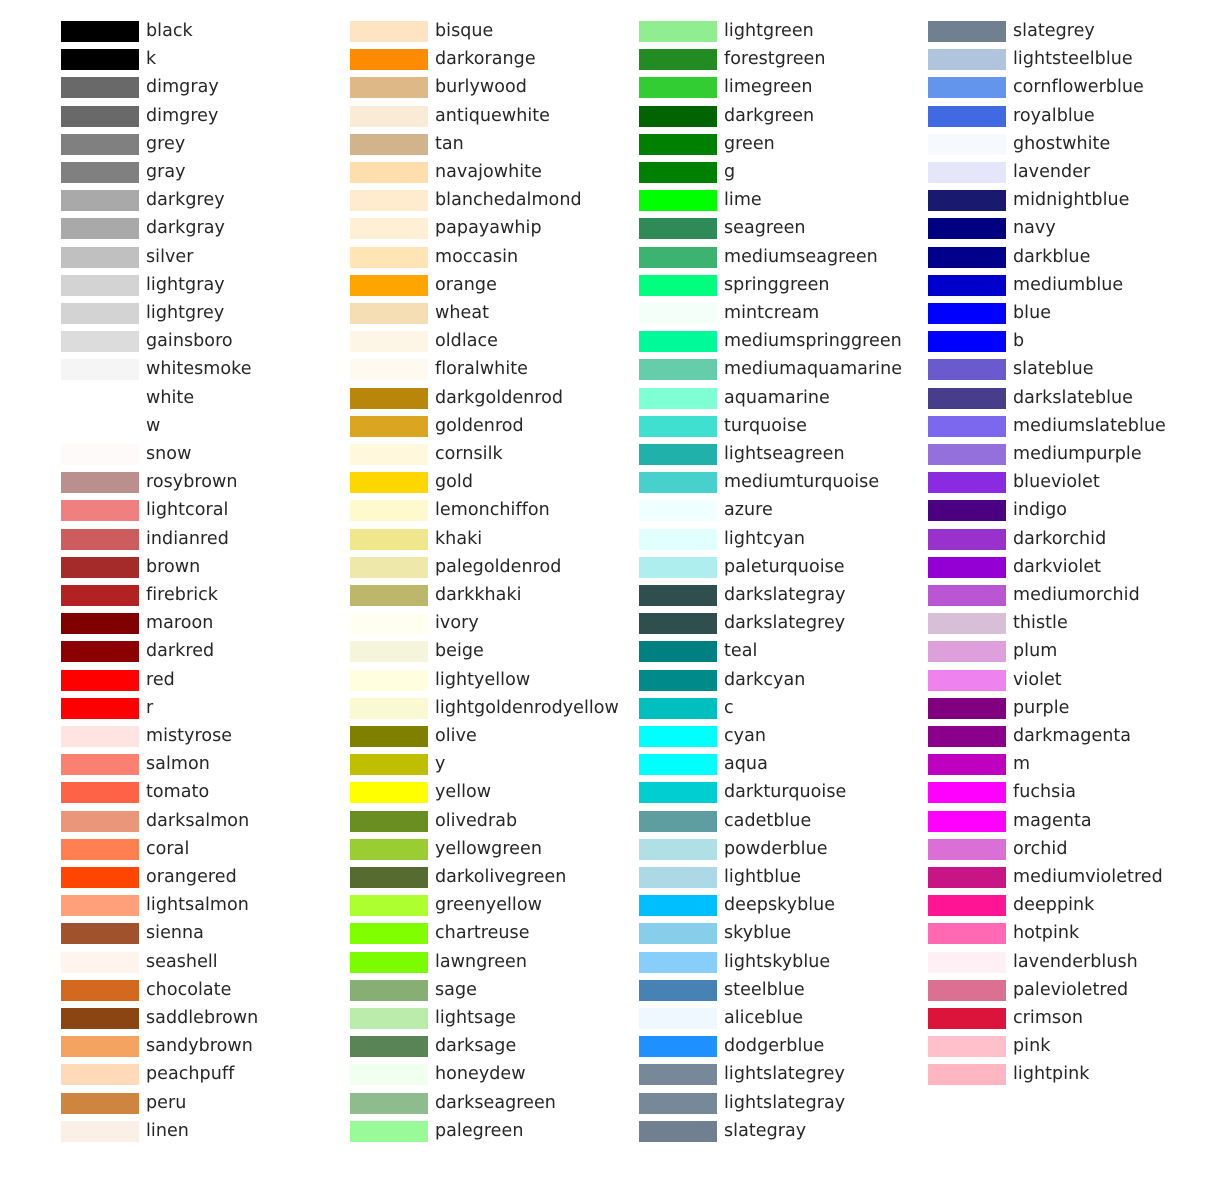 Image resolution: width=1206 pixels, height=1187 pixels. I want to click on color-name-label: olivedrab, so click(476, 820).